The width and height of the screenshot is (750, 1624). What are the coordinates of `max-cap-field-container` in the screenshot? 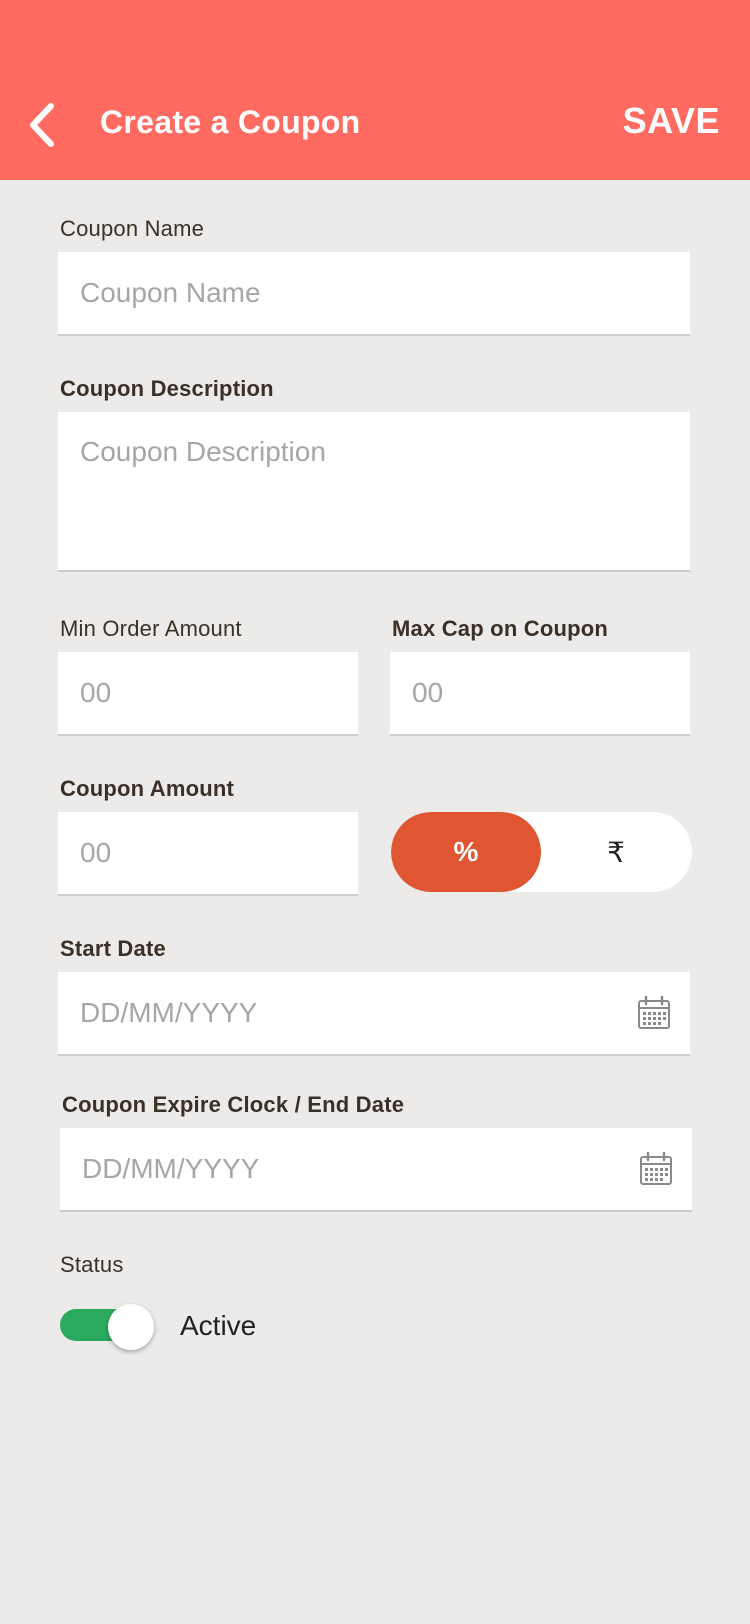 It's located at (540, 694).